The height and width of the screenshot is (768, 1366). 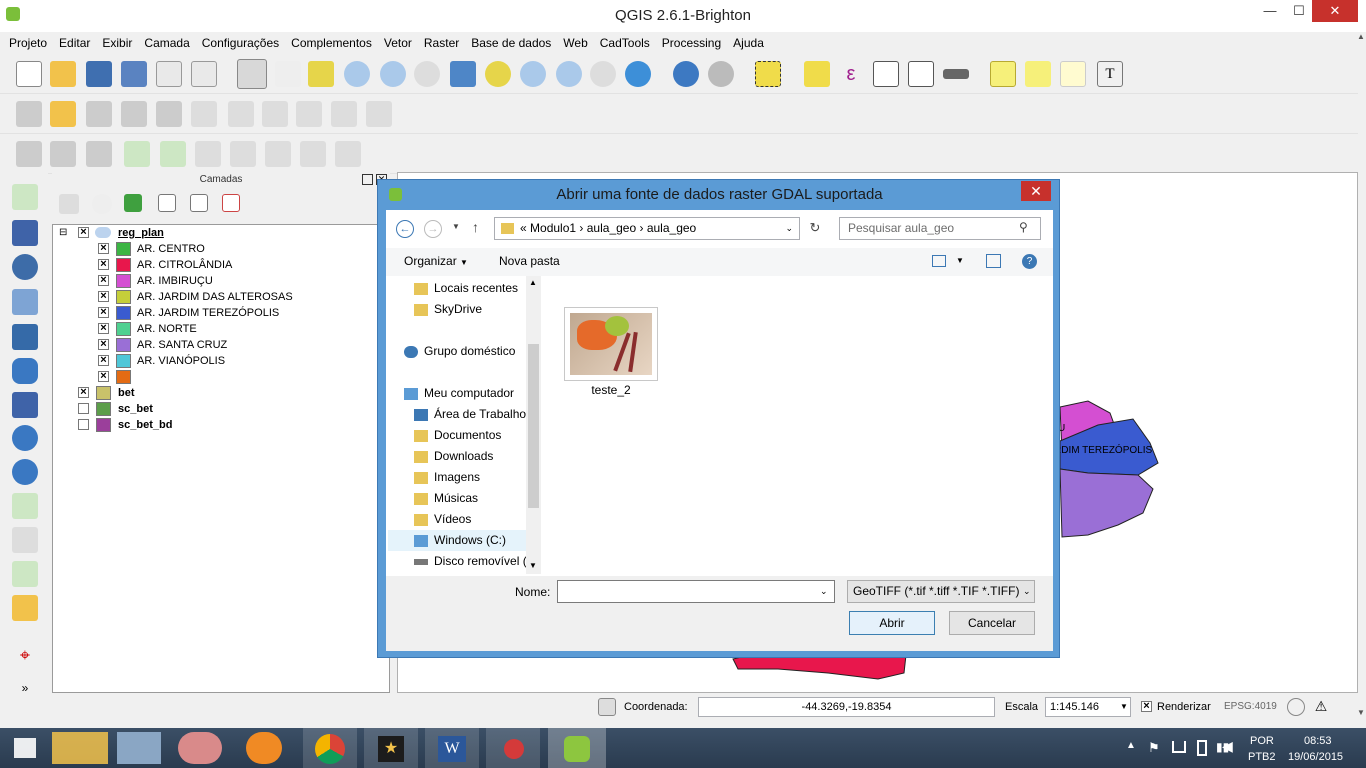 I want to click on show-hidden-icons-chevron: ▲, so click(x=1131, y=745).